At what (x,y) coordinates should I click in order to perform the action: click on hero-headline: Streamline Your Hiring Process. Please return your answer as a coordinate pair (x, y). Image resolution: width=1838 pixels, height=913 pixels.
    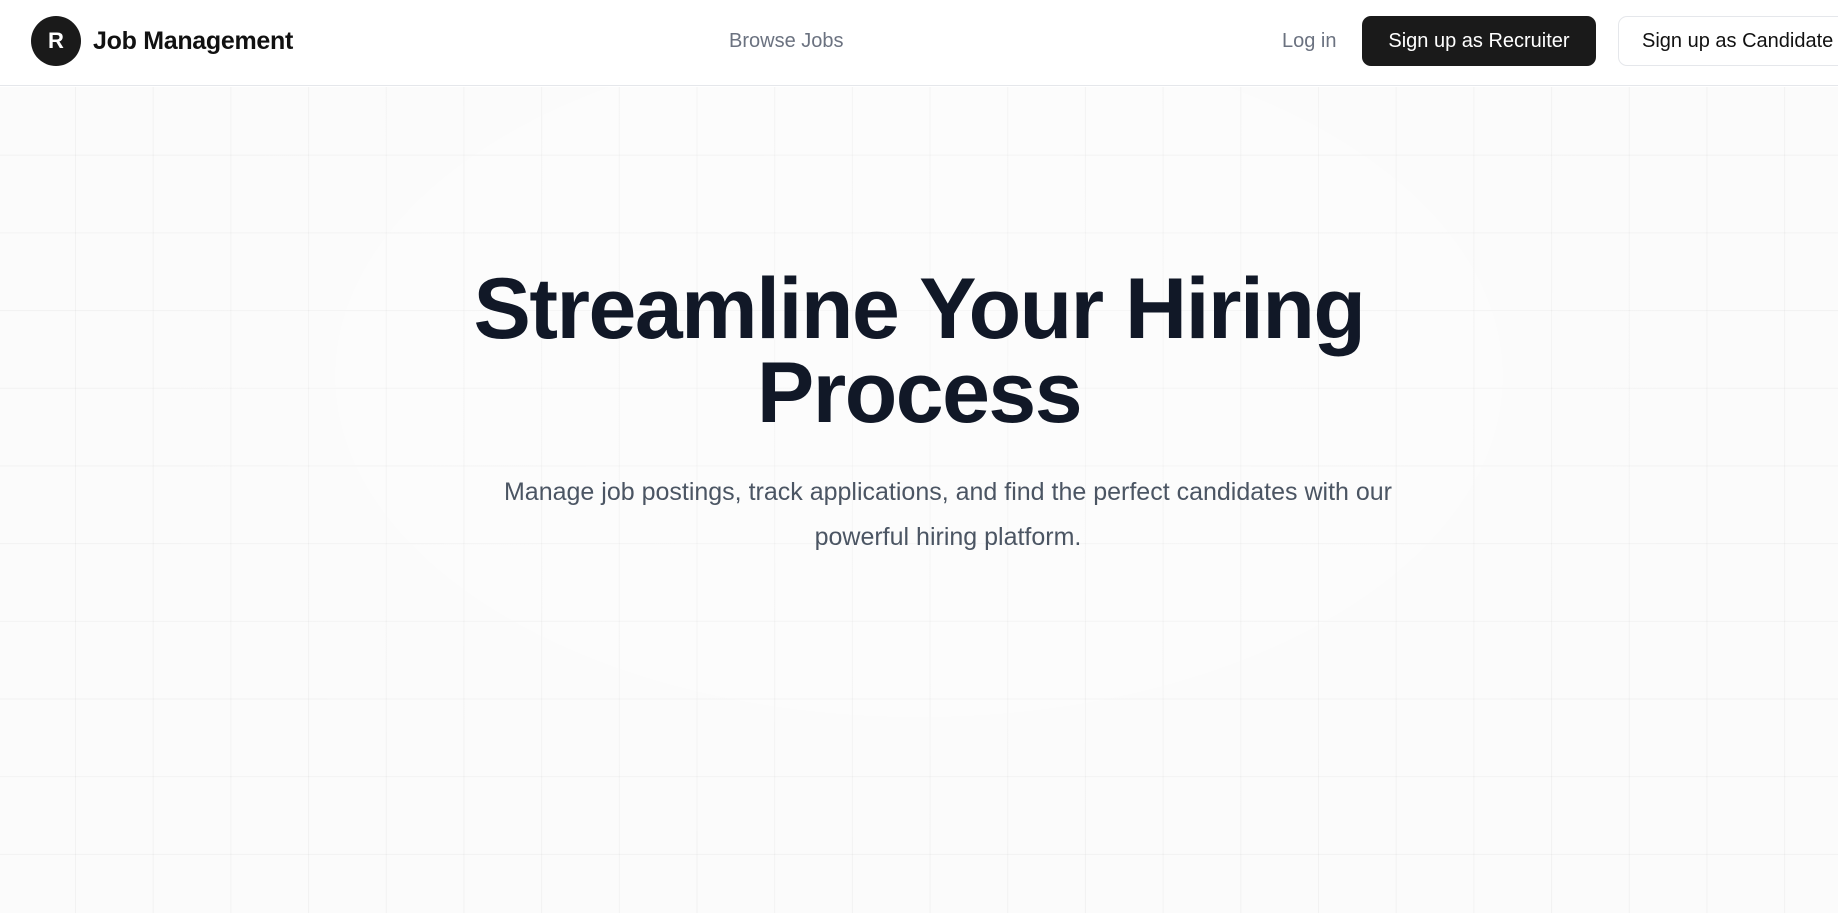
    Looking at the image, I should click on (919, 351).